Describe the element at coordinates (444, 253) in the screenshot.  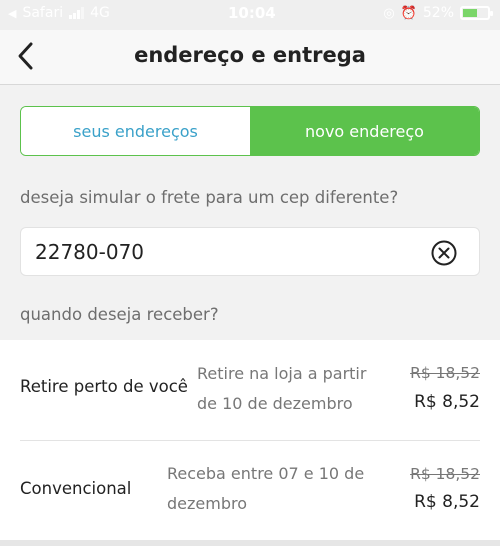
I see `clear-icon` at that location.